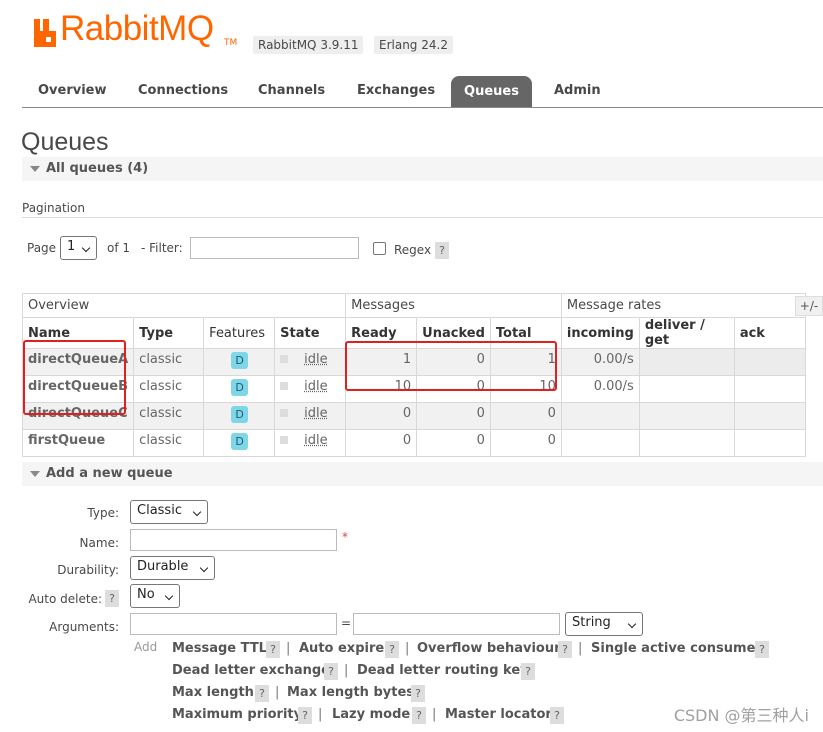 This screenshot has width=823, height=732. What do you see at coordinates (686, 362) in the screenshot?
I see `deliver-rate` at bounding box center [686, 362].